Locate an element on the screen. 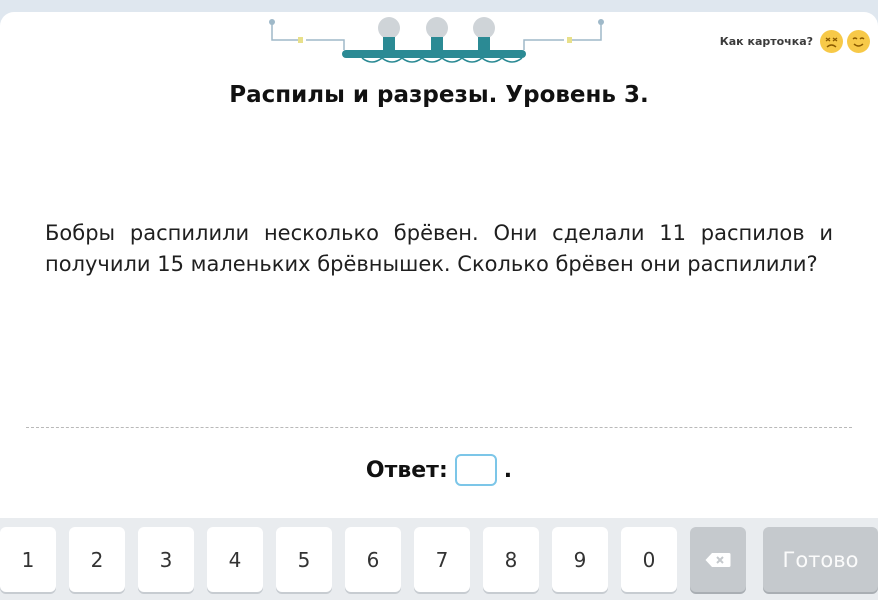  lamp-bar is located at coordinates (434, 54).